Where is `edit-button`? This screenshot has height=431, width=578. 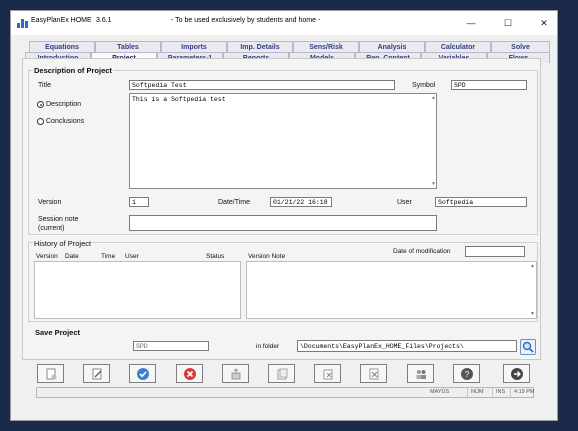 edit-button is located at coordinates (96, 373).